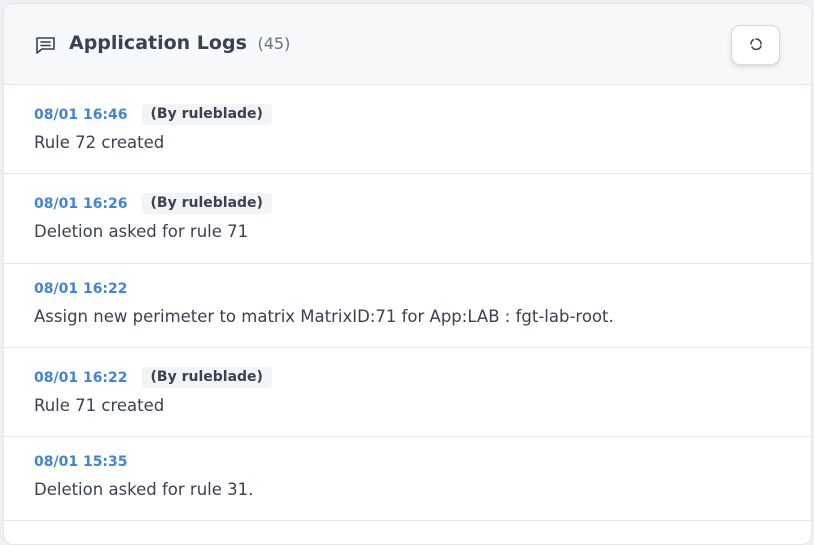  I want to click on page-title: Application Logs (45), so click(179, 43).